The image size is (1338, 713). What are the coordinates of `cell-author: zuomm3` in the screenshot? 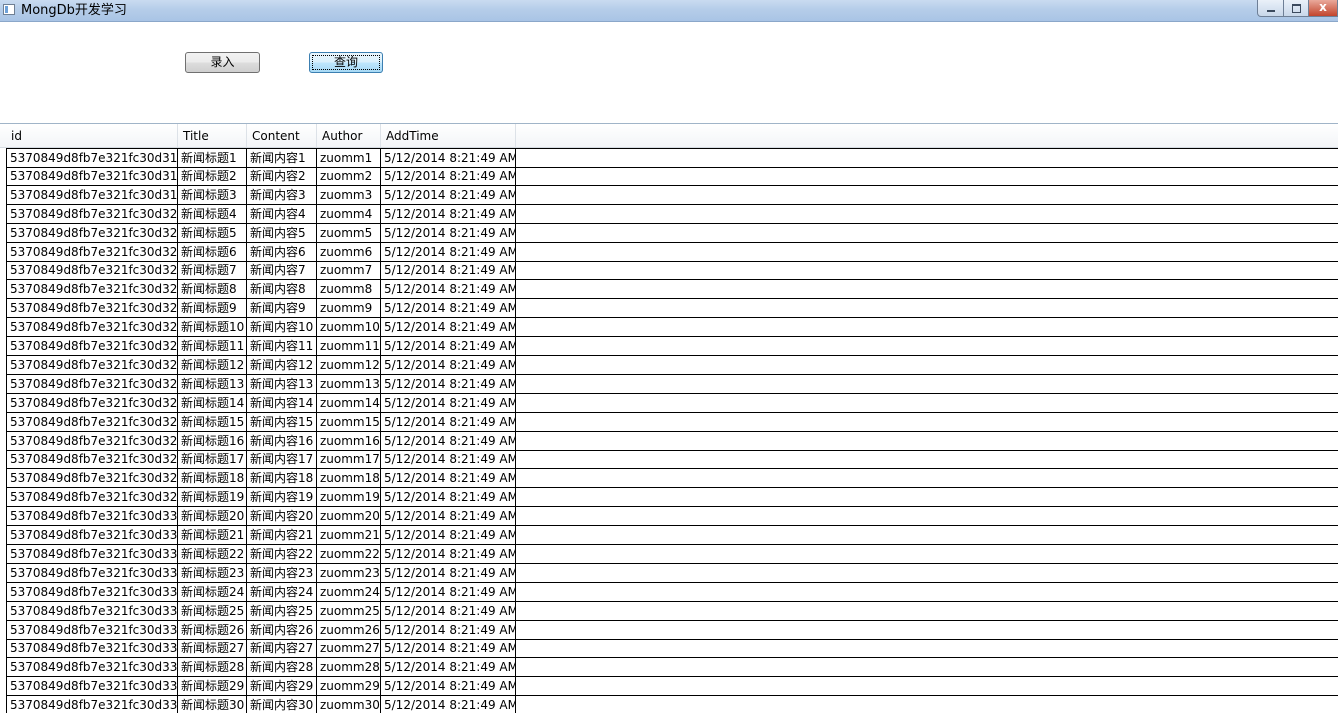 It's located at (349, 194).